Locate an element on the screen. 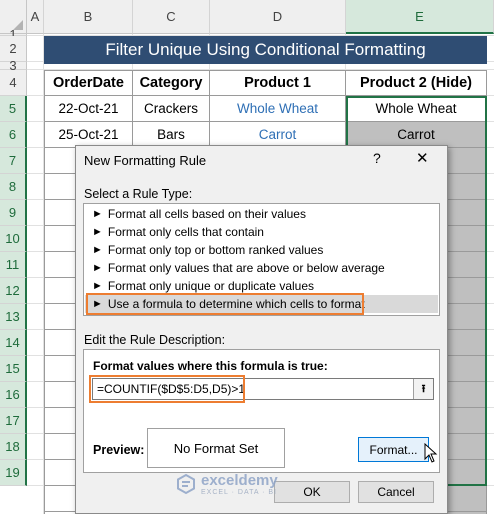 The height and width of the screenshot is (514, 494). column-header-c: C is located at coordinates (171, 17).